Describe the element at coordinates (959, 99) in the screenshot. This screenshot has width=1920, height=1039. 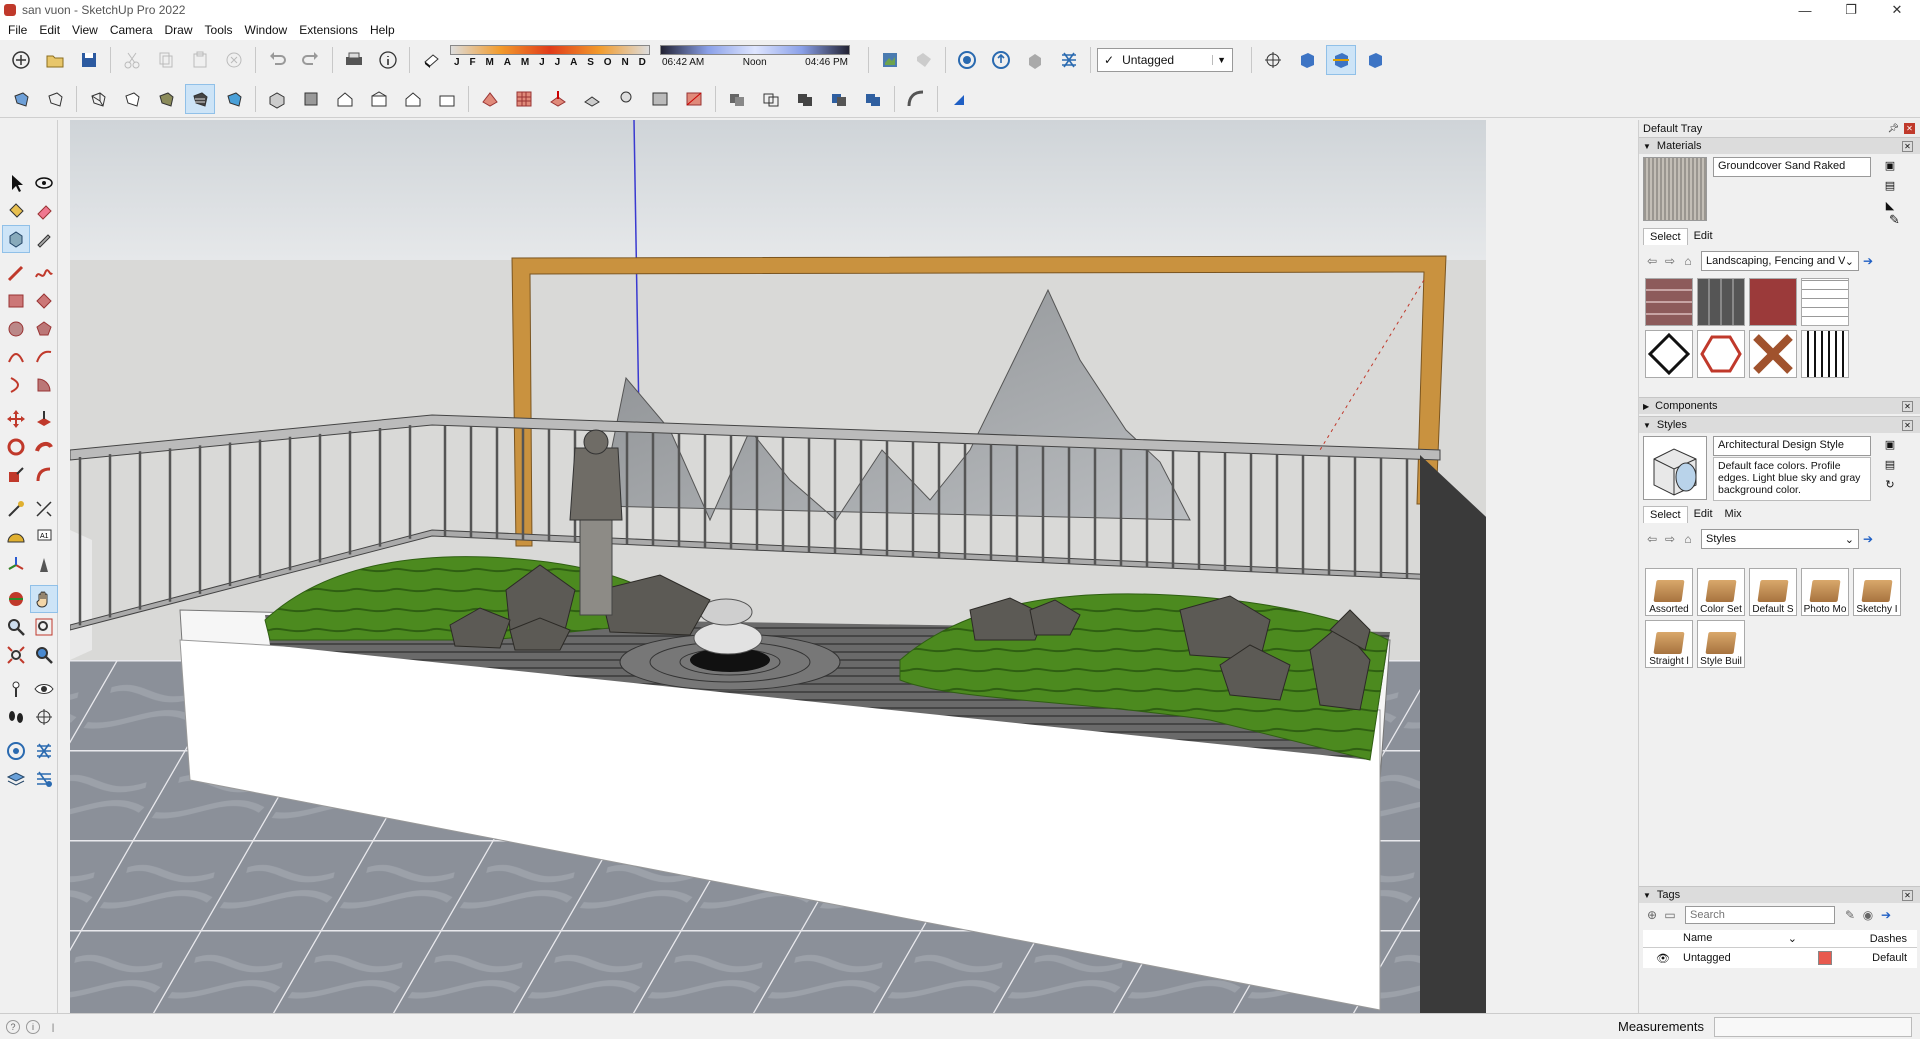
I see `solid-inspector-button` at that location.